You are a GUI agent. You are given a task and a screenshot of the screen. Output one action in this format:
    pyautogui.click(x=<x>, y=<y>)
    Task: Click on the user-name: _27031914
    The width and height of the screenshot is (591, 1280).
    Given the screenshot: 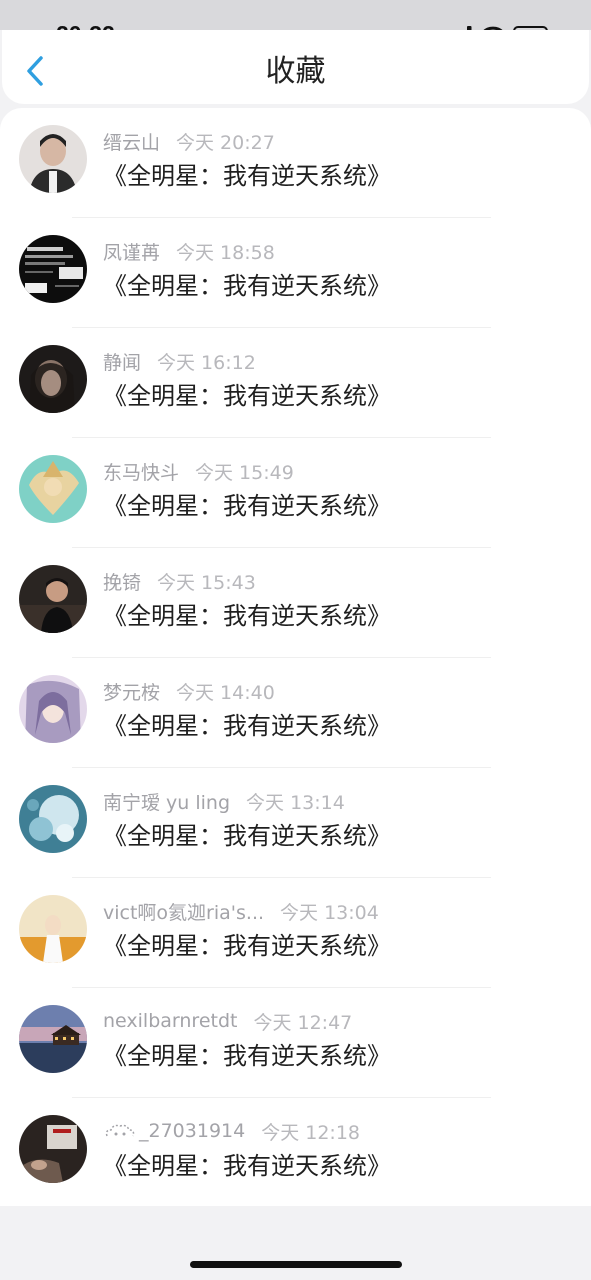 What is the action you would take?
    pyautogui.click(x=192, y=1131)
    